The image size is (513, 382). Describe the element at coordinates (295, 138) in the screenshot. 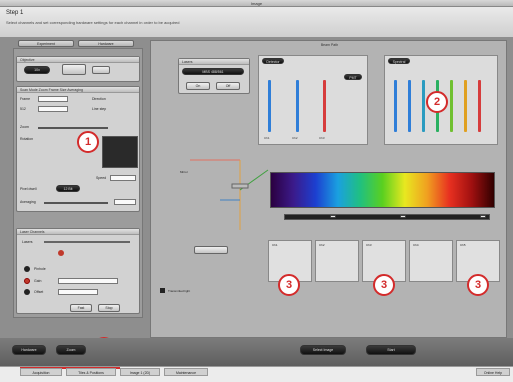

I see `pmt-ch2-label: Ch2` at that location.